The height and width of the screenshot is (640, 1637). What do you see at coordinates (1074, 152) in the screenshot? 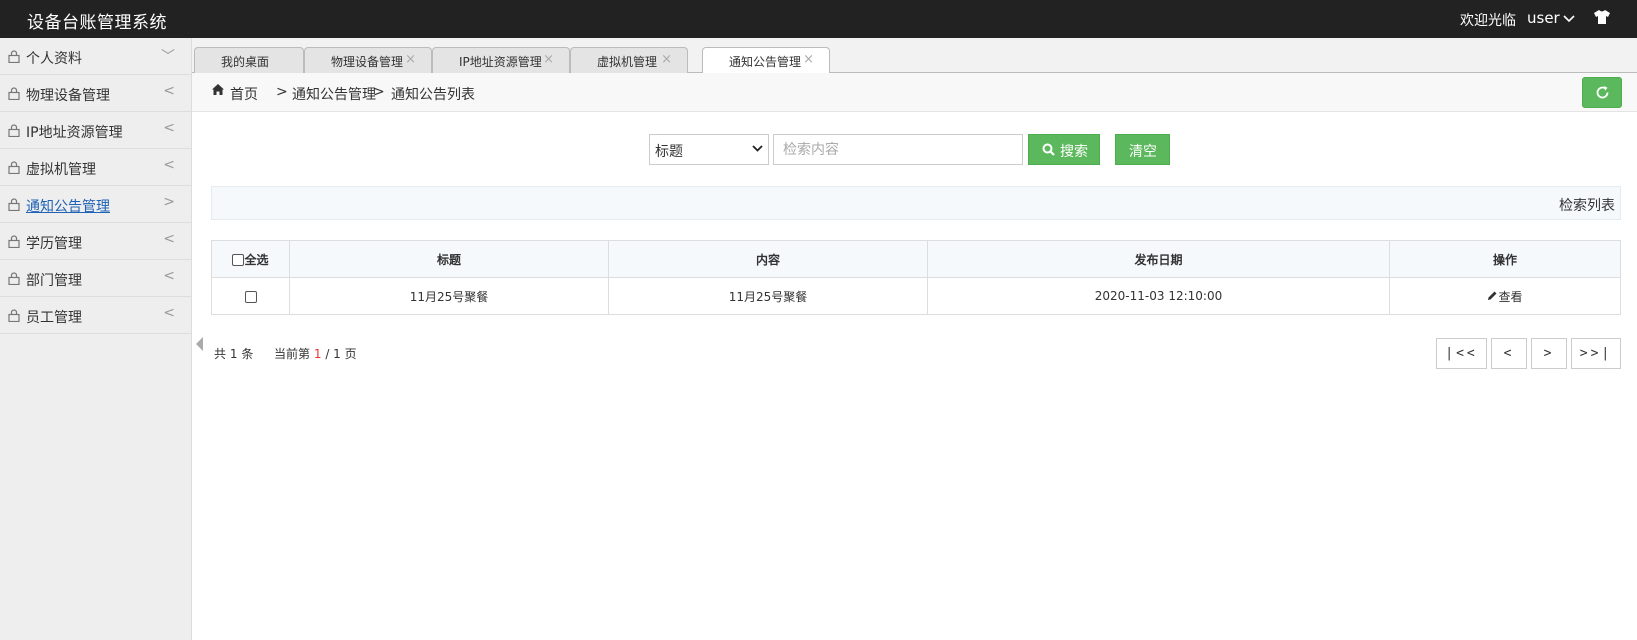
I see `search-button-label: 搜索` at bounding box center [1074, 152].